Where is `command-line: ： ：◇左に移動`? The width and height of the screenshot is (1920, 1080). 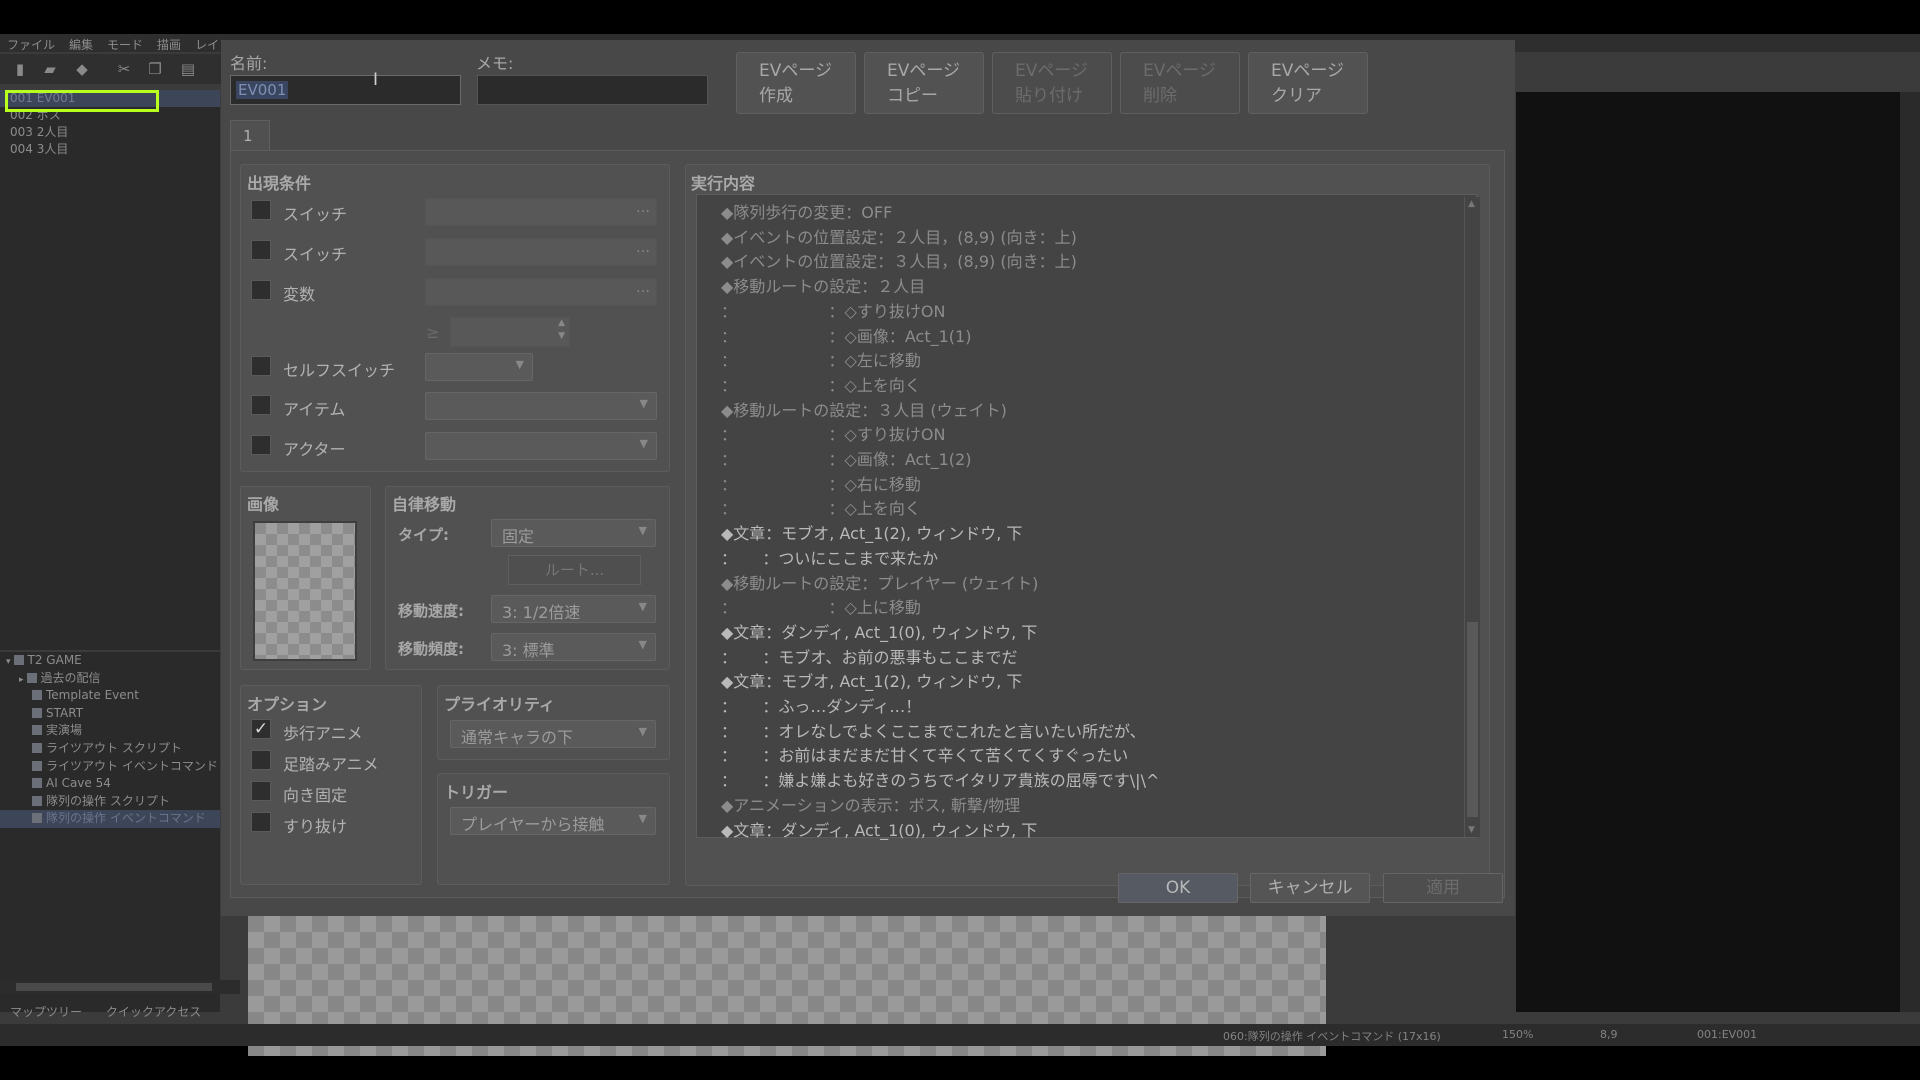 command-line: ： ：◇左に移動 is located at coordinates (821, 359).